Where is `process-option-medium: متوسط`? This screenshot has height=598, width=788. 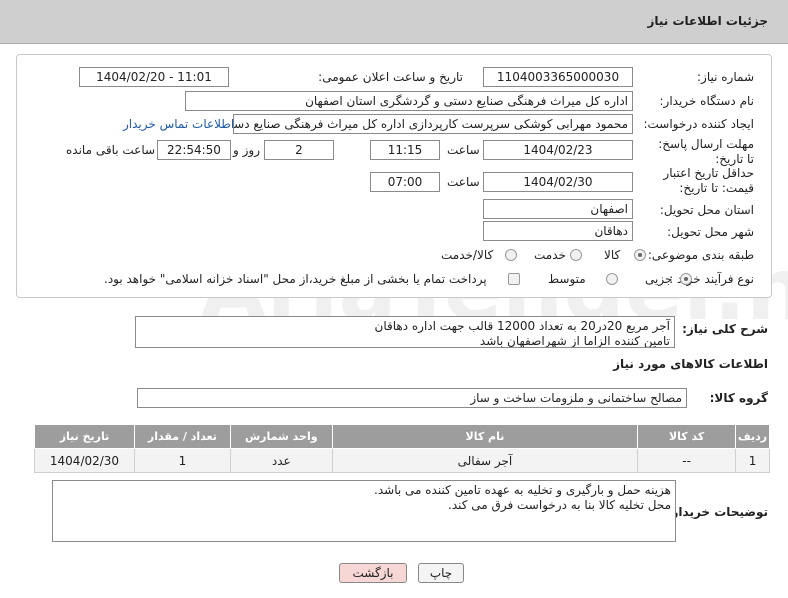
process-option-medium: متوسط is located at coordinates (567, 279).